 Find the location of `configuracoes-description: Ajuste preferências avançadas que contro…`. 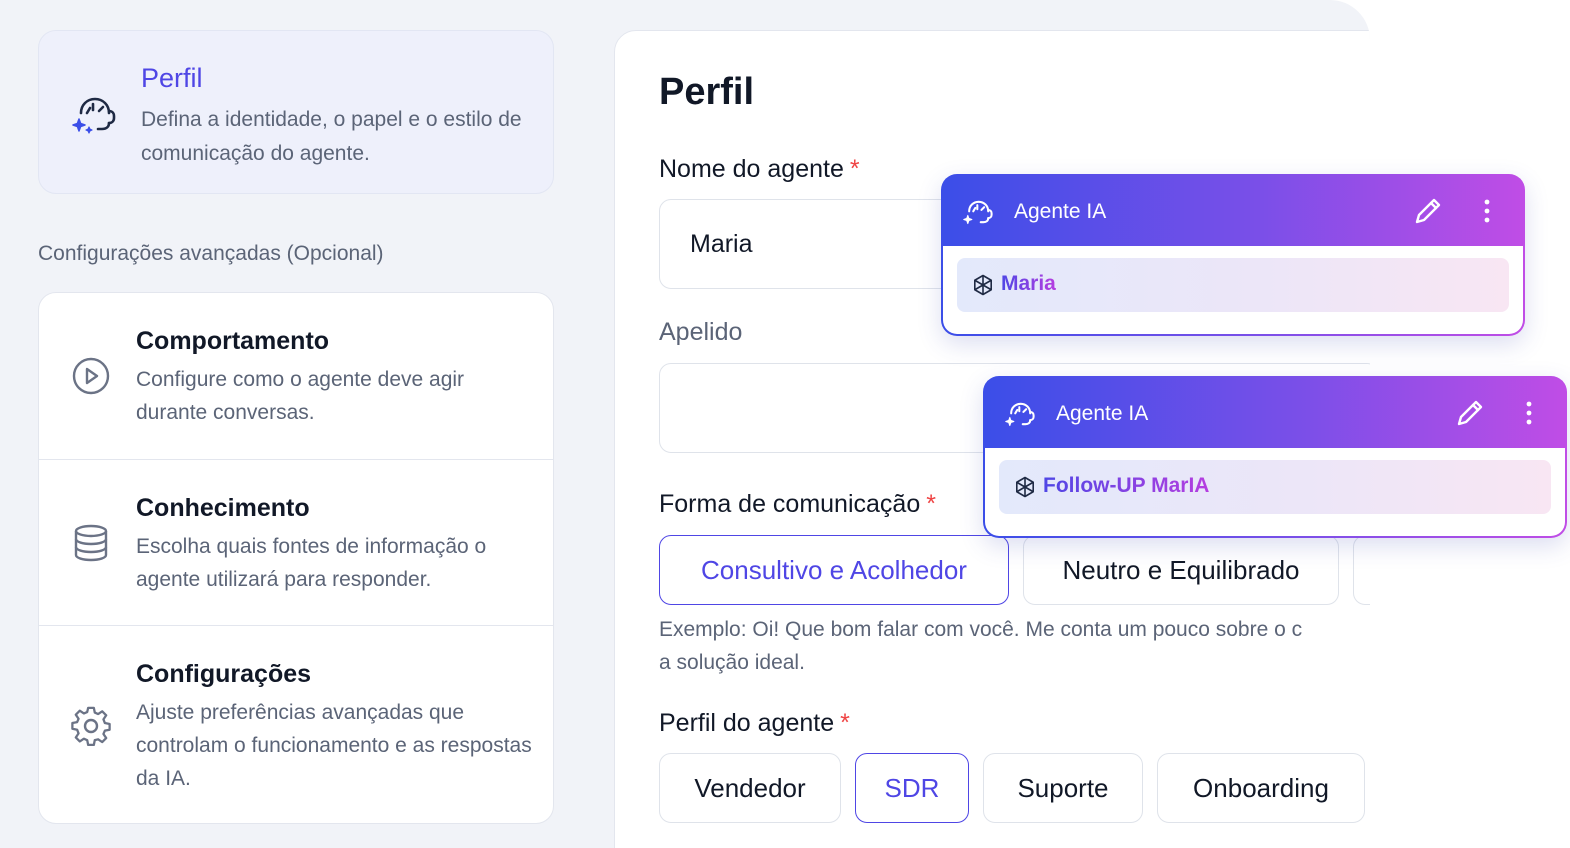

configuracoes-description: Ajuste preferências avançadas que contro… is located at coordinates (334, 745).